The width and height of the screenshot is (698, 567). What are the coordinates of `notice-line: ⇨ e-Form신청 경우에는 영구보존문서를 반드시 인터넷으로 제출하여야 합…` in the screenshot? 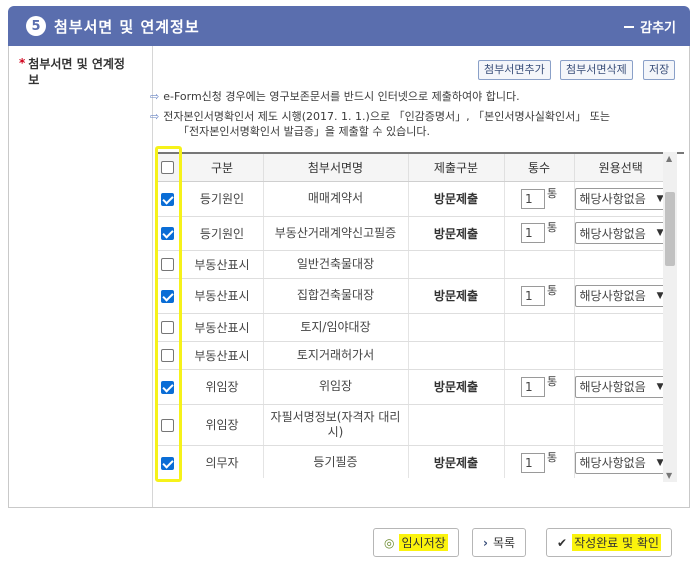 It's located at (335, 96).